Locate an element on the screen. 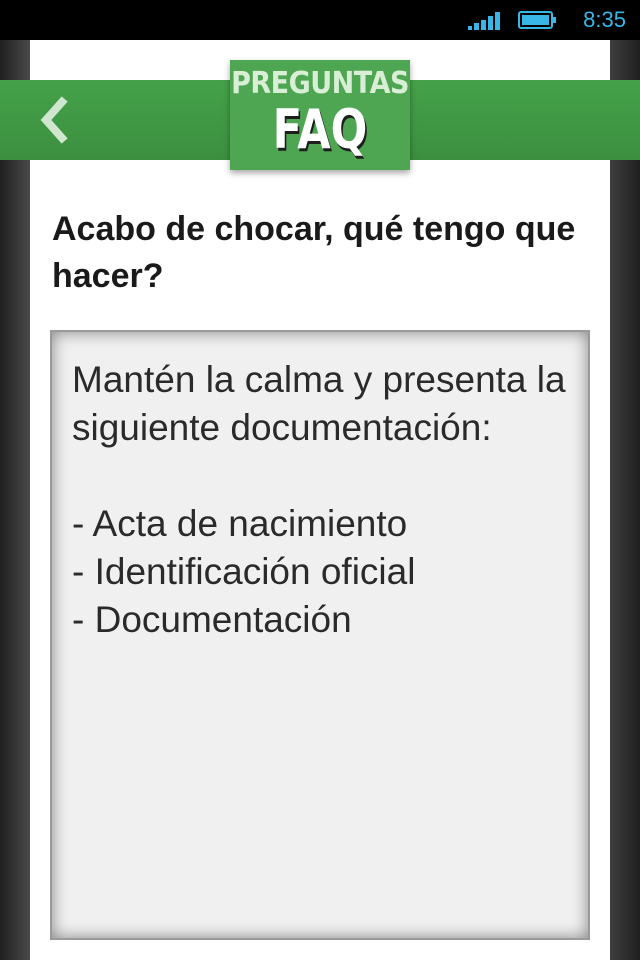 Image resolution: width=640 pixels, height=960 pixels. faq-logo: PREGUNTAS FAQ is located at coordinates (320, 115).